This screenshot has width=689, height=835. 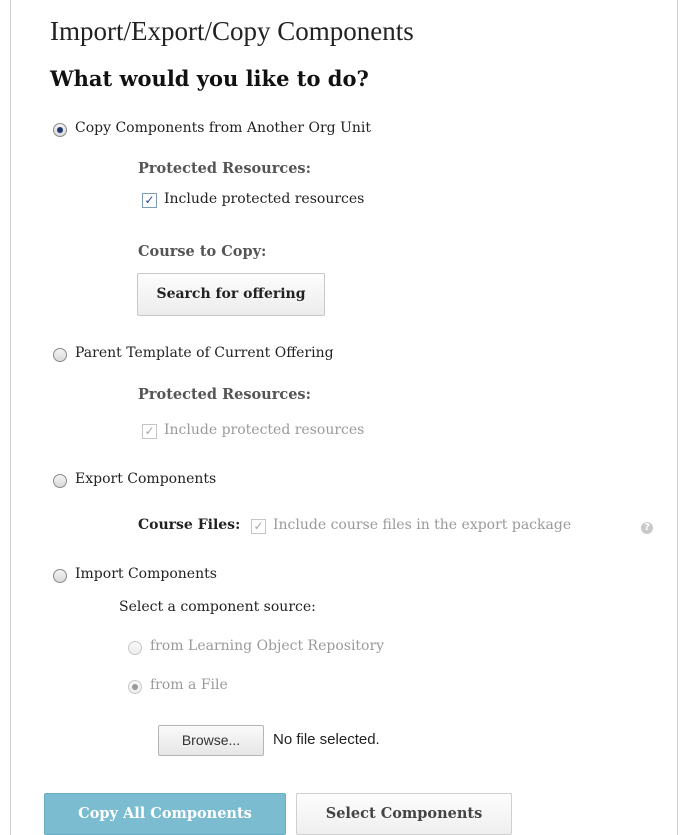 I want to click on parent-protected-checkbox-label: Include protected resources, so click(x=264, y=430).